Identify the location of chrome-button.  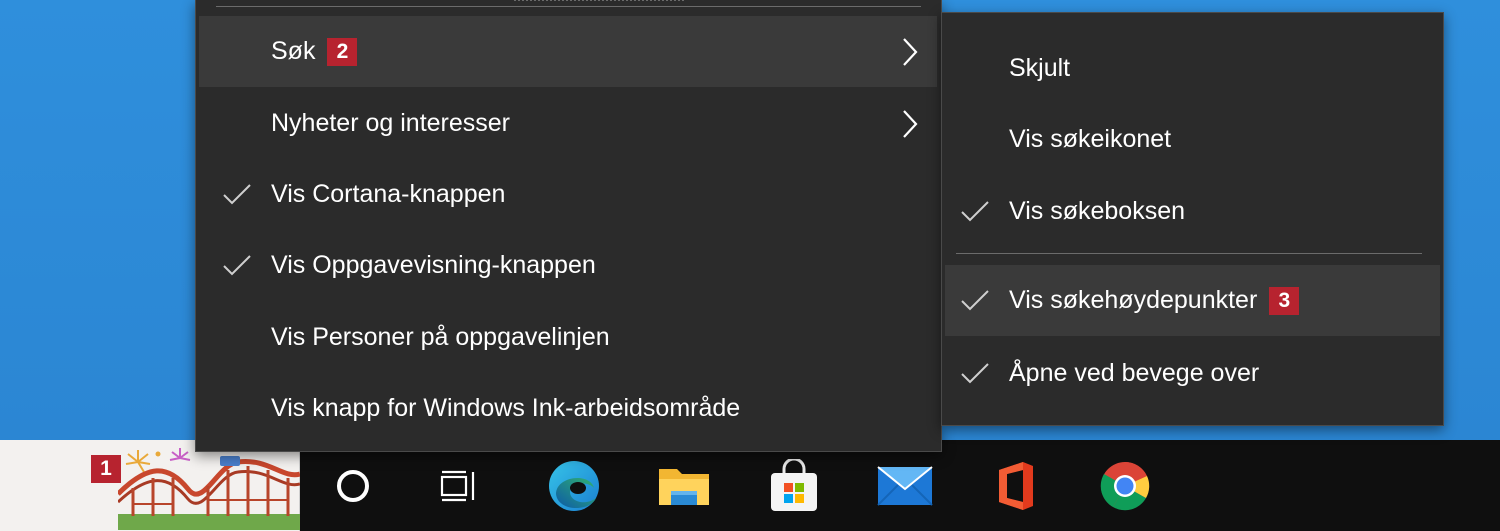
(1125, 485).